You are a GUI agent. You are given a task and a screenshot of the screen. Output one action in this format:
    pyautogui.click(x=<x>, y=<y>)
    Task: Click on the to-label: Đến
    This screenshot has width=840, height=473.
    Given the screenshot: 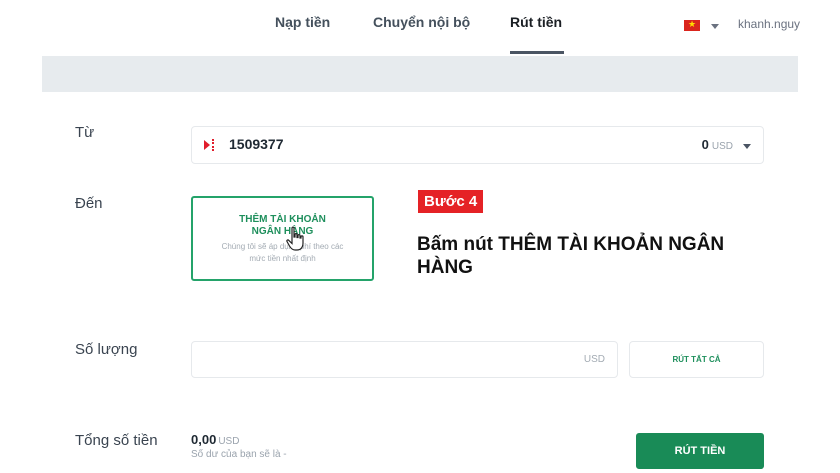 What is the action you would take?
    pyautogui.click(x=89, y=203)
    